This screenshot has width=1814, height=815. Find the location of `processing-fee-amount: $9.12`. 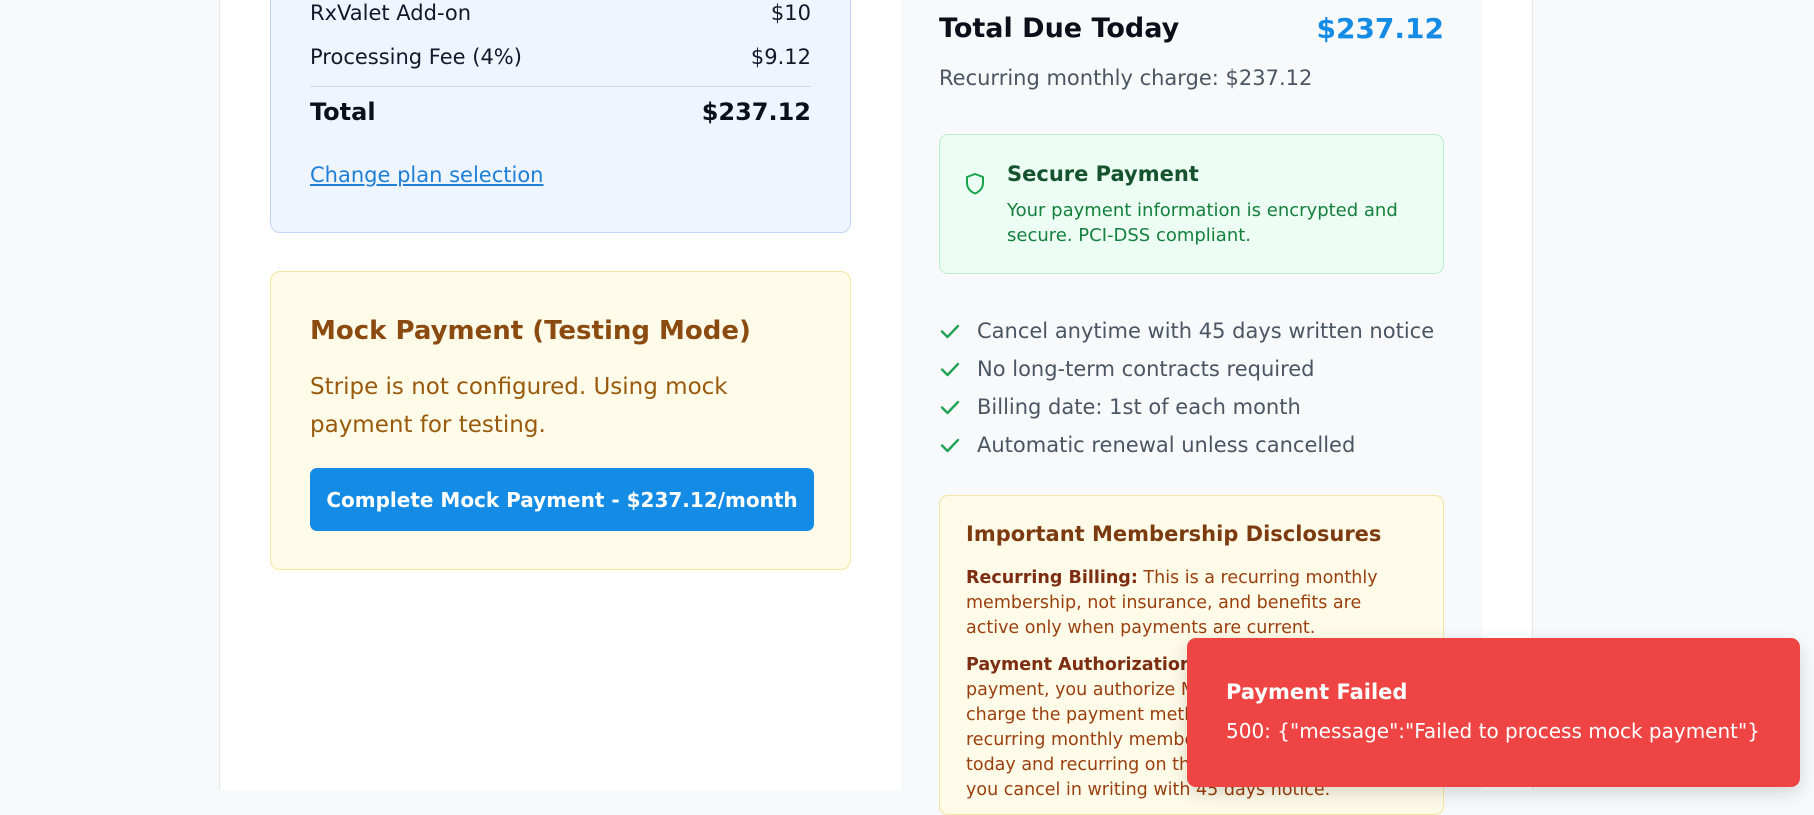

processing-fee-amount: $9.12 is located at coordinates (780, 57).